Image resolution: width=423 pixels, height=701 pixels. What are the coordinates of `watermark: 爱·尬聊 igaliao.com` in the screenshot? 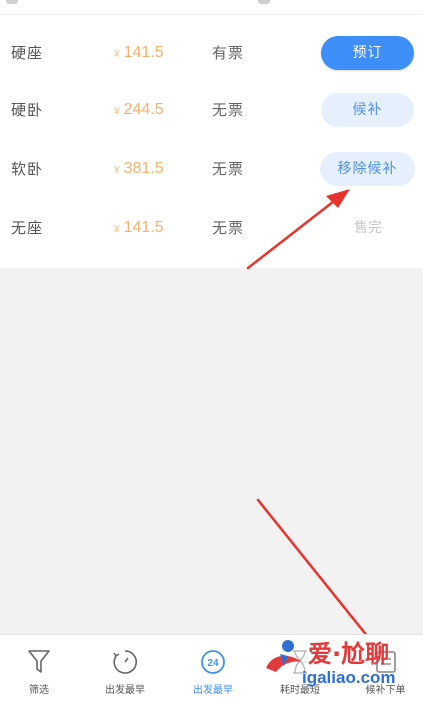 It's located at (342, 667).